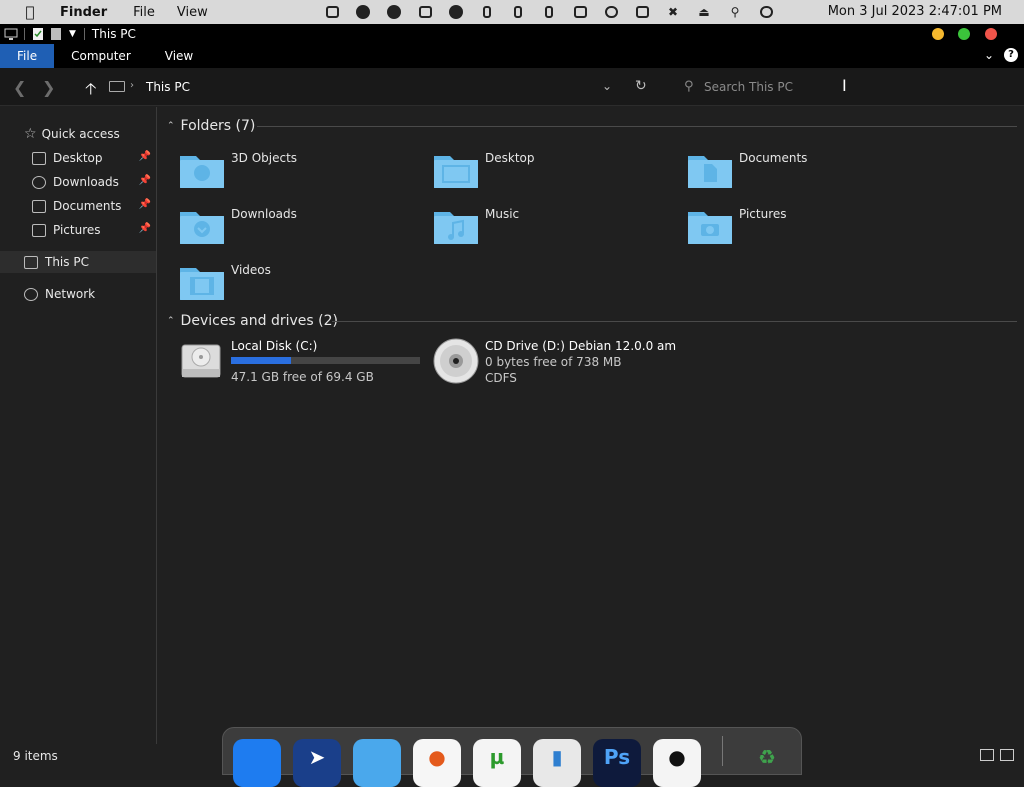 The image size is (1024, 787). Describe the element at coordinates (812, 175) in the screenshot. I see `folder-documents: Documents` at that location.